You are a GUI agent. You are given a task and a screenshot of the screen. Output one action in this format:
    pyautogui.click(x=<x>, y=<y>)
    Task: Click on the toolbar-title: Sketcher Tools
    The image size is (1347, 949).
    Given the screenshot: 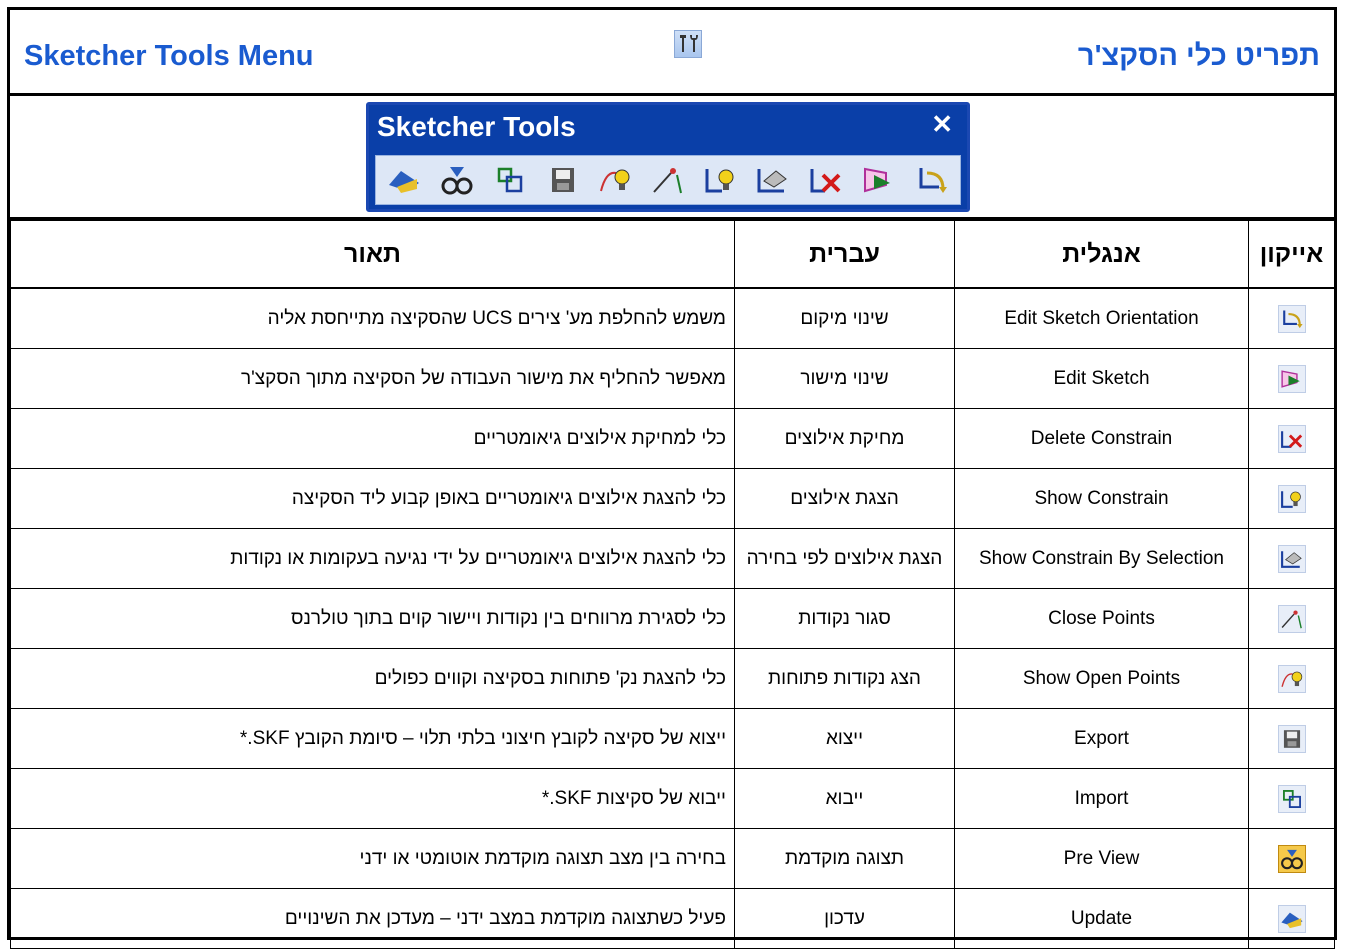 What is the action you would take?
    pyautogui.click(x=476, y=126)
    